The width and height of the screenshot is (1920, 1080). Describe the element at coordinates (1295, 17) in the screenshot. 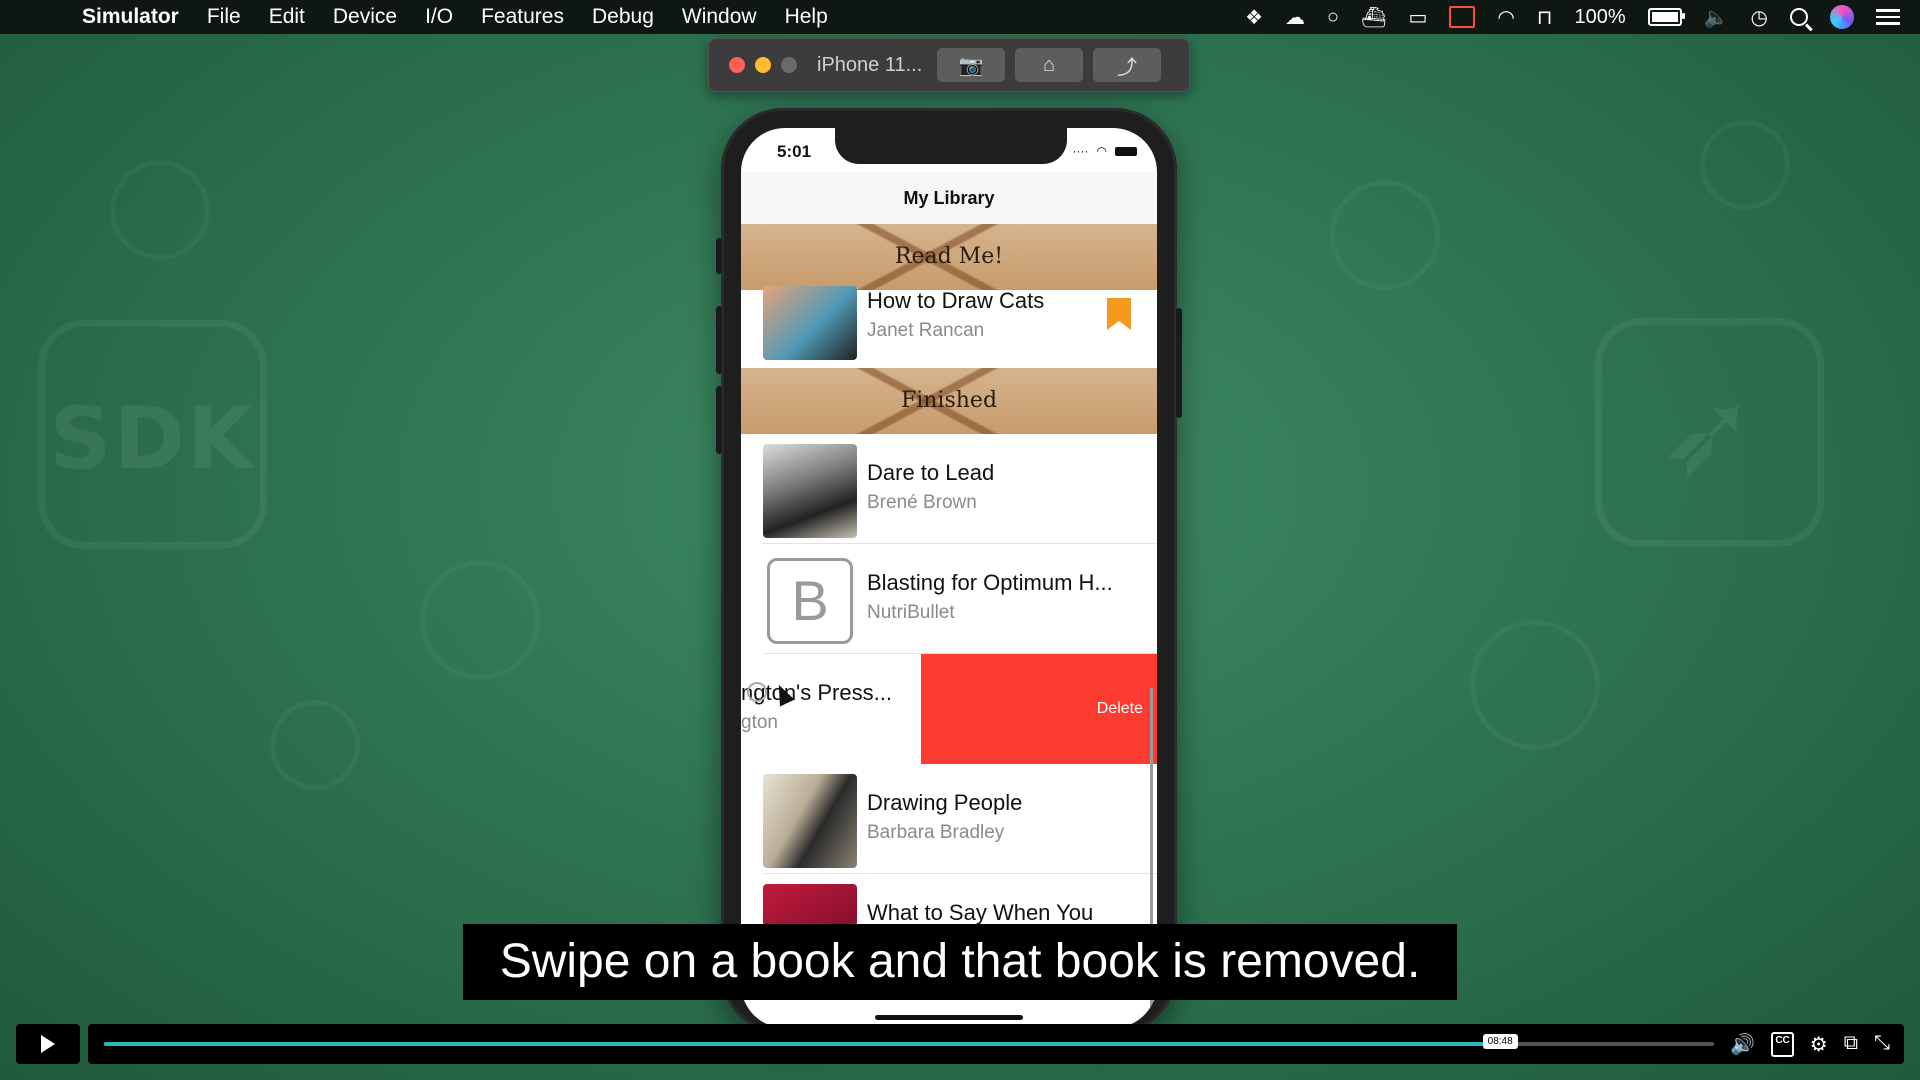

I see `creative-cloud-icon: ☁` at that location.